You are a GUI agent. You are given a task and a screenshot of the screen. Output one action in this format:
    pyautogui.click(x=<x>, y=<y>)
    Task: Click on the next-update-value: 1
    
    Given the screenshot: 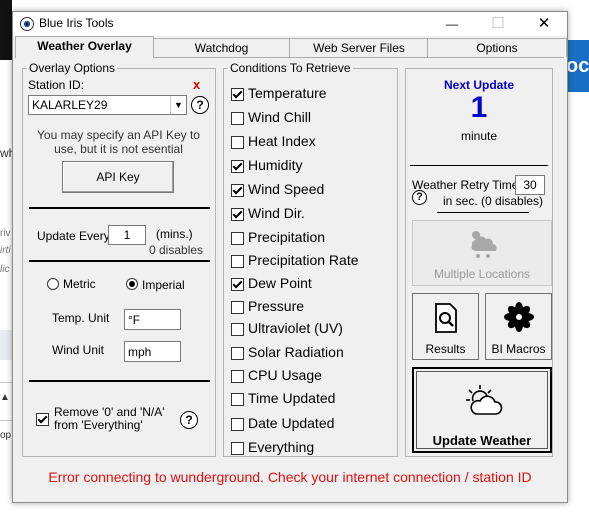 What is the action you would take?
    pyautogui.click(x=479, y=107)
    